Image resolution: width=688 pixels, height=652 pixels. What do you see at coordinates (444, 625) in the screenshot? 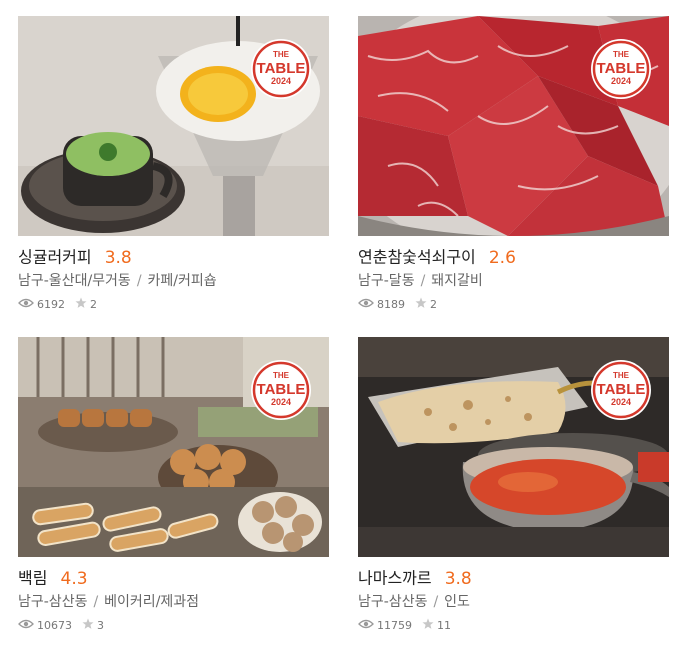
I see `star-count: 11` at bounding box center [444, 625].